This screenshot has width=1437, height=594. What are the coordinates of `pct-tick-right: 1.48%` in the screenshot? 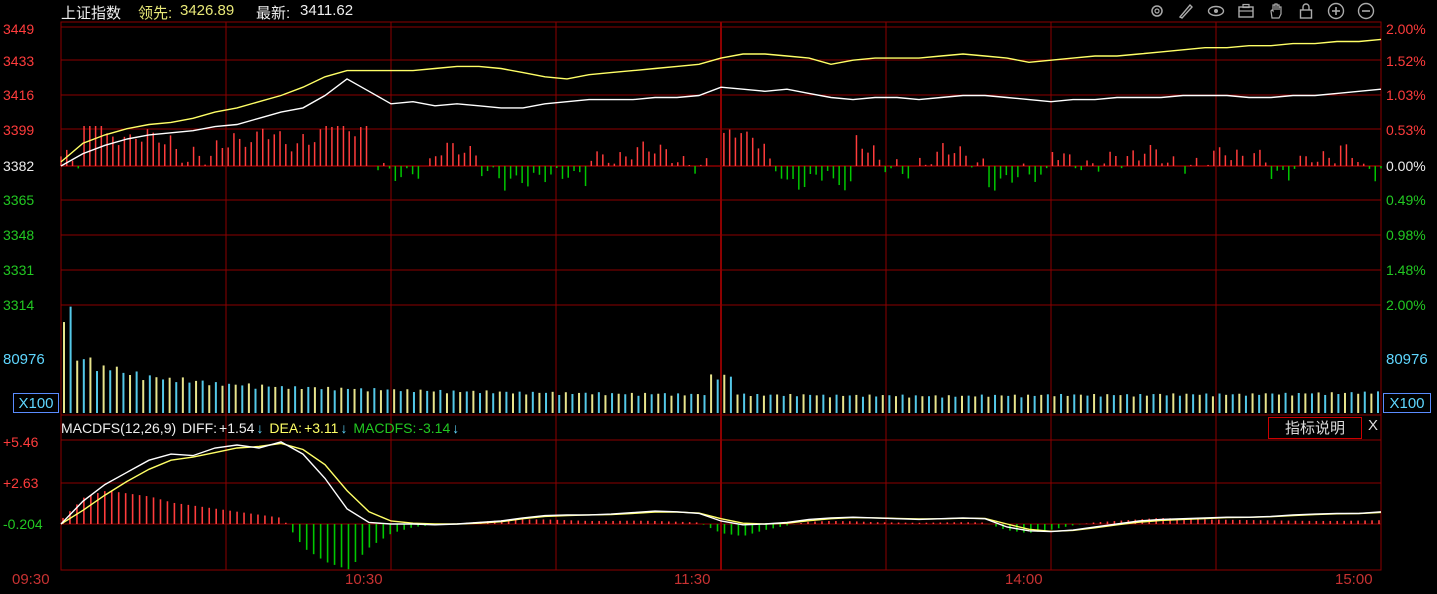 It's located at (1406, 270).